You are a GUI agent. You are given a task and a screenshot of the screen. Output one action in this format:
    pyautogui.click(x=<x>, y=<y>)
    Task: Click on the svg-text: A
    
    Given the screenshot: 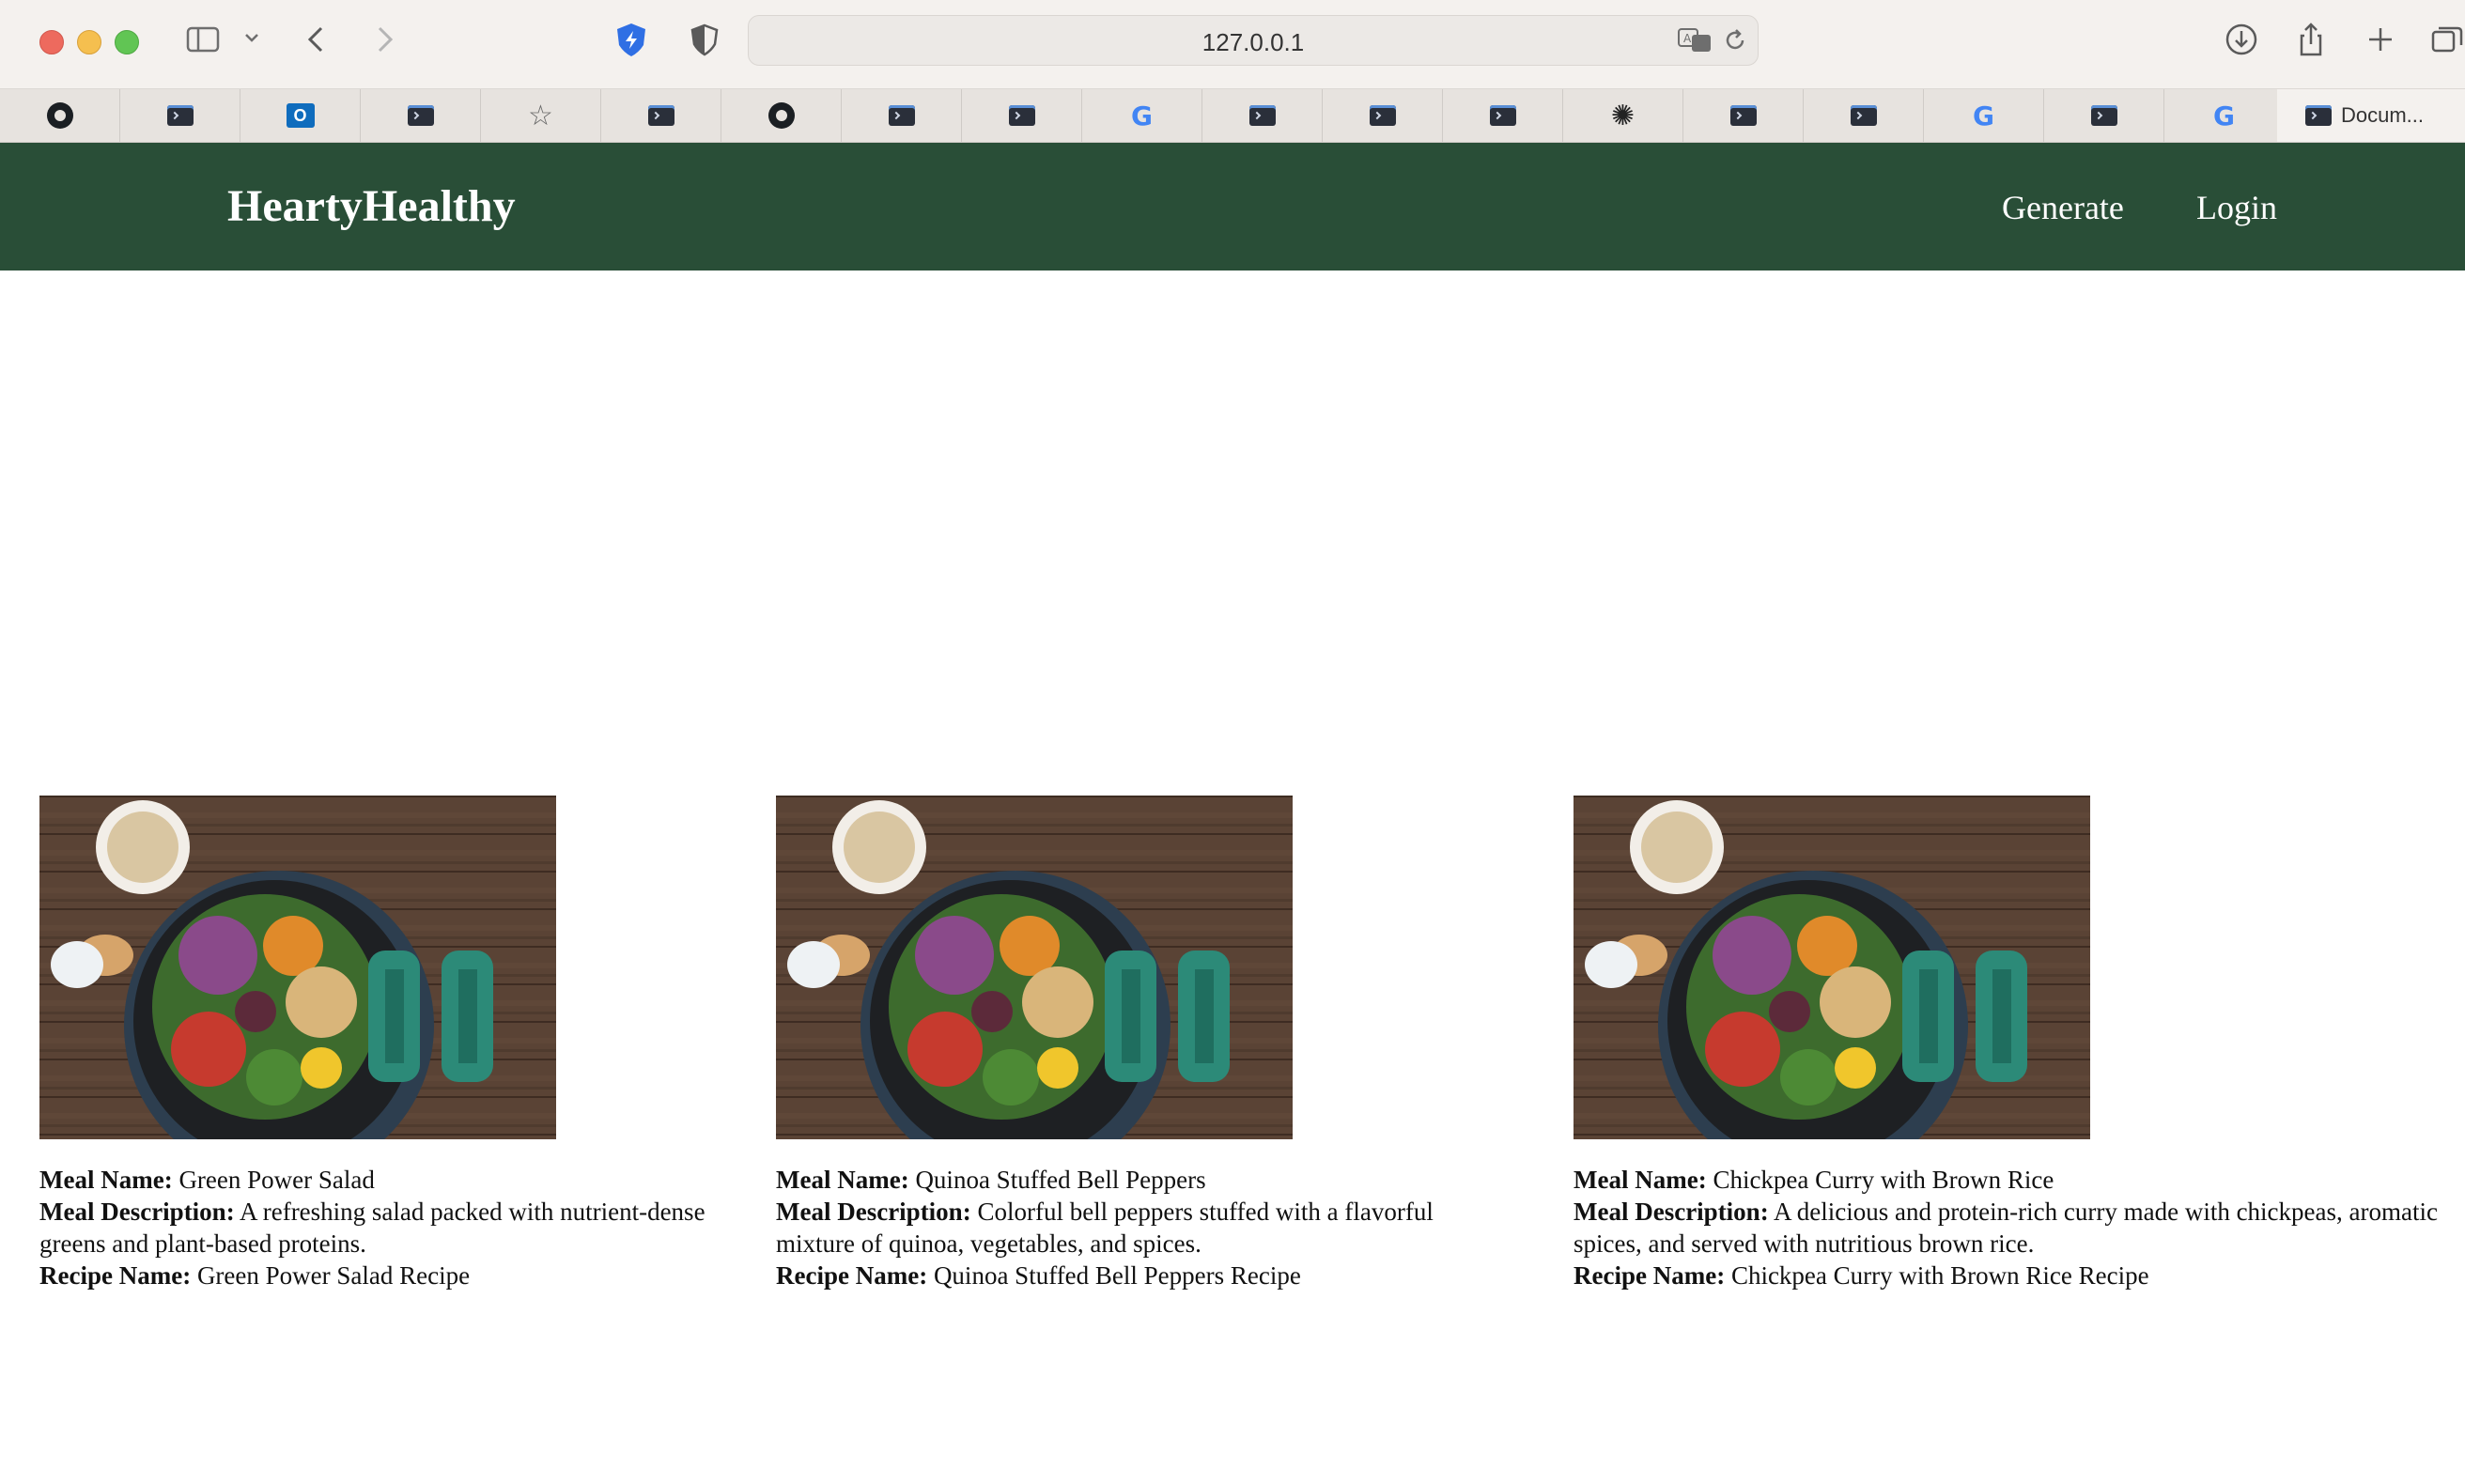 What is the action you would take?
    pyautogui.click(x=1687, y=39)
    